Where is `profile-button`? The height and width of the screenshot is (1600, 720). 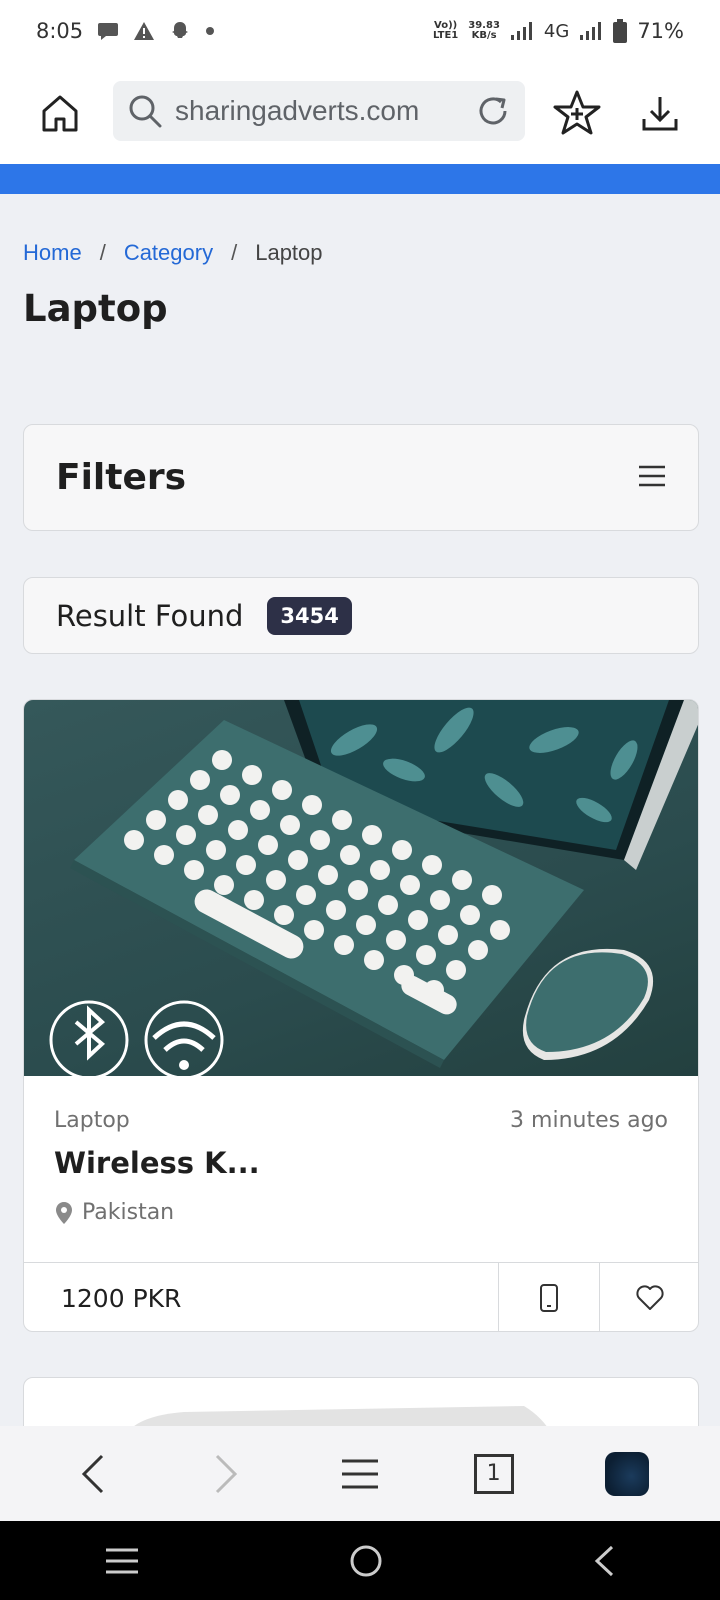
profile-button is located at coordinates (627, 1474).